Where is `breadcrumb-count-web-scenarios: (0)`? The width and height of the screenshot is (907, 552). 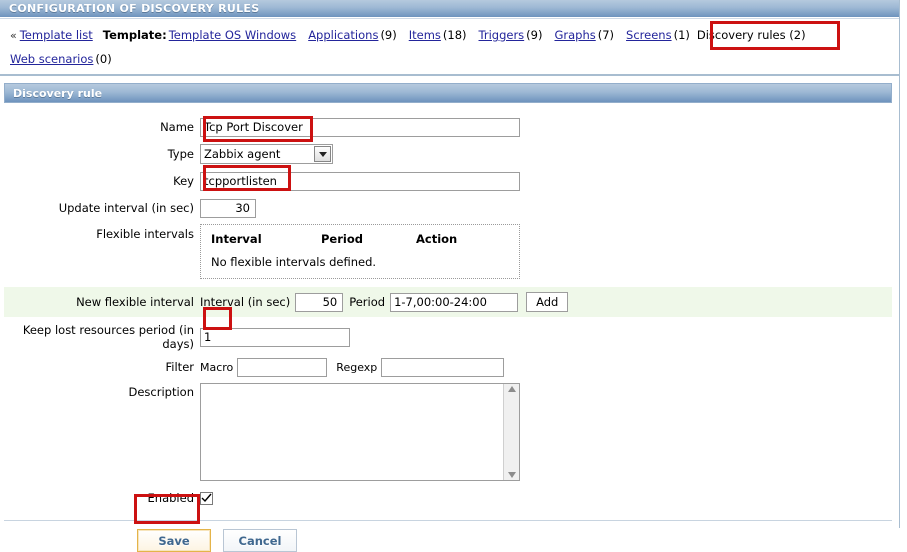
breadcrumb-count-web-scenarios: (0) is located at coordinates (103, 59).